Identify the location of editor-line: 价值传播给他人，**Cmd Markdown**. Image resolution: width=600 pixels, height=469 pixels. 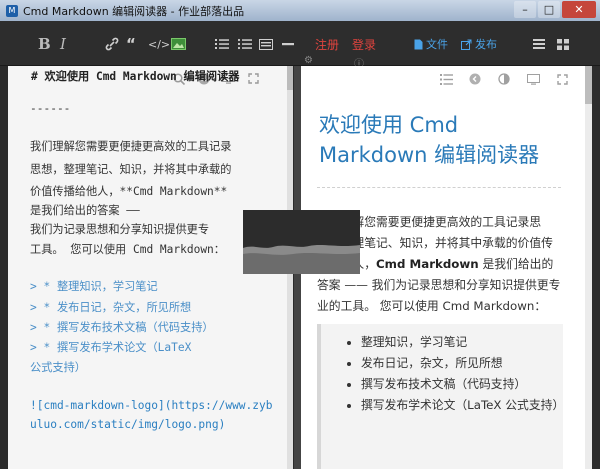
(129, 191).